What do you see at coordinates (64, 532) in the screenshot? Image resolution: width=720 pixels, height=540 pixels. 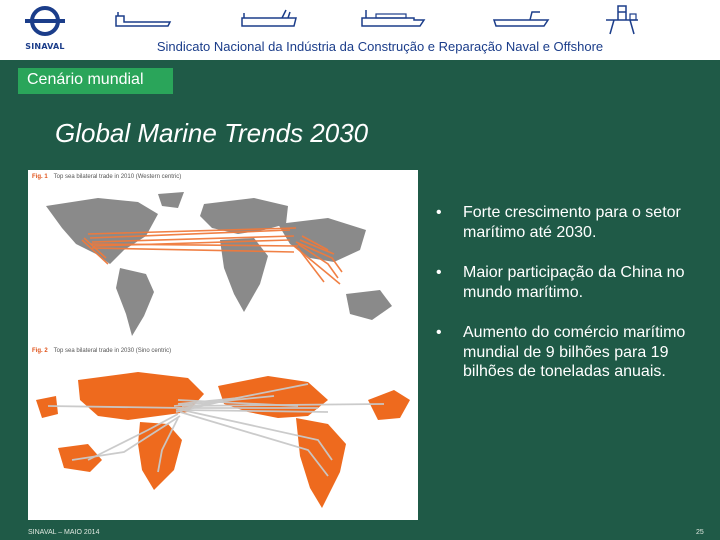 I see `footer-text: SINAVAL – MAIO 2014` at bounding box center [64, 532].